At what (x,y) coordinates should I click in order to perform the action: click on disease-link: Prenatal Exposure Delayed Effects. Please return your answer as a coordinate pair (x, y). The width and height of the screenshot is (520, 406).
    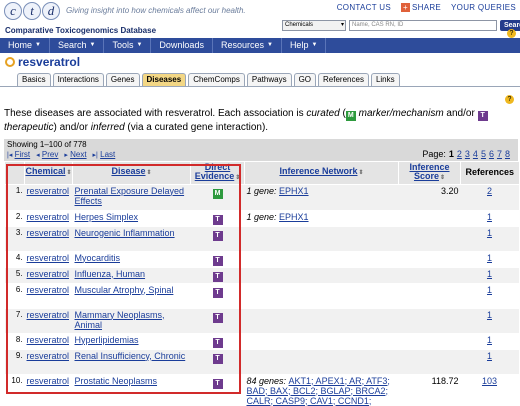
    Looking at the image, I should click on (130, 196).